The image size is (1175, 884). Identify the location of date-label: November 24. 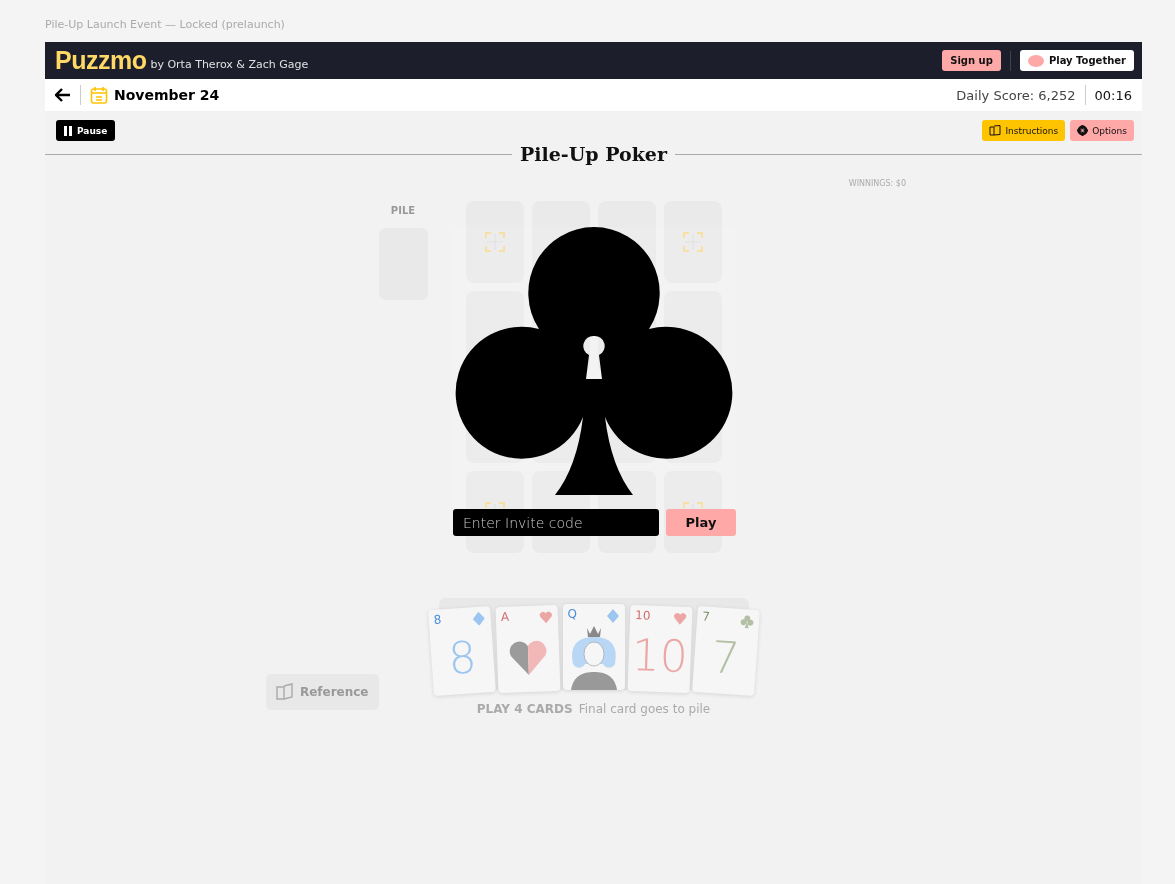
(167, 95).